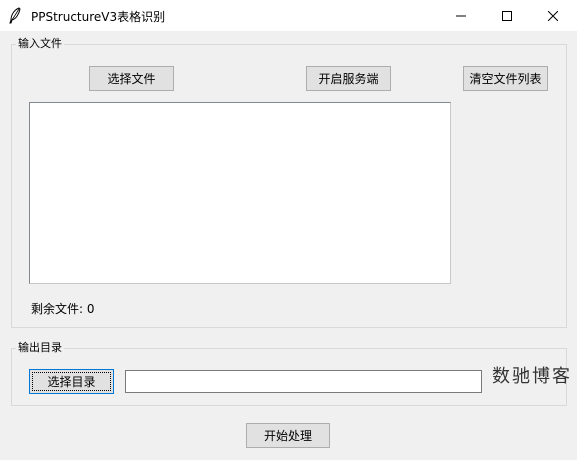  What do you see at coordinates (131, 78) in the screenshot?
I see `select-file-button: 选择文件` at bounding box center [131, 78].